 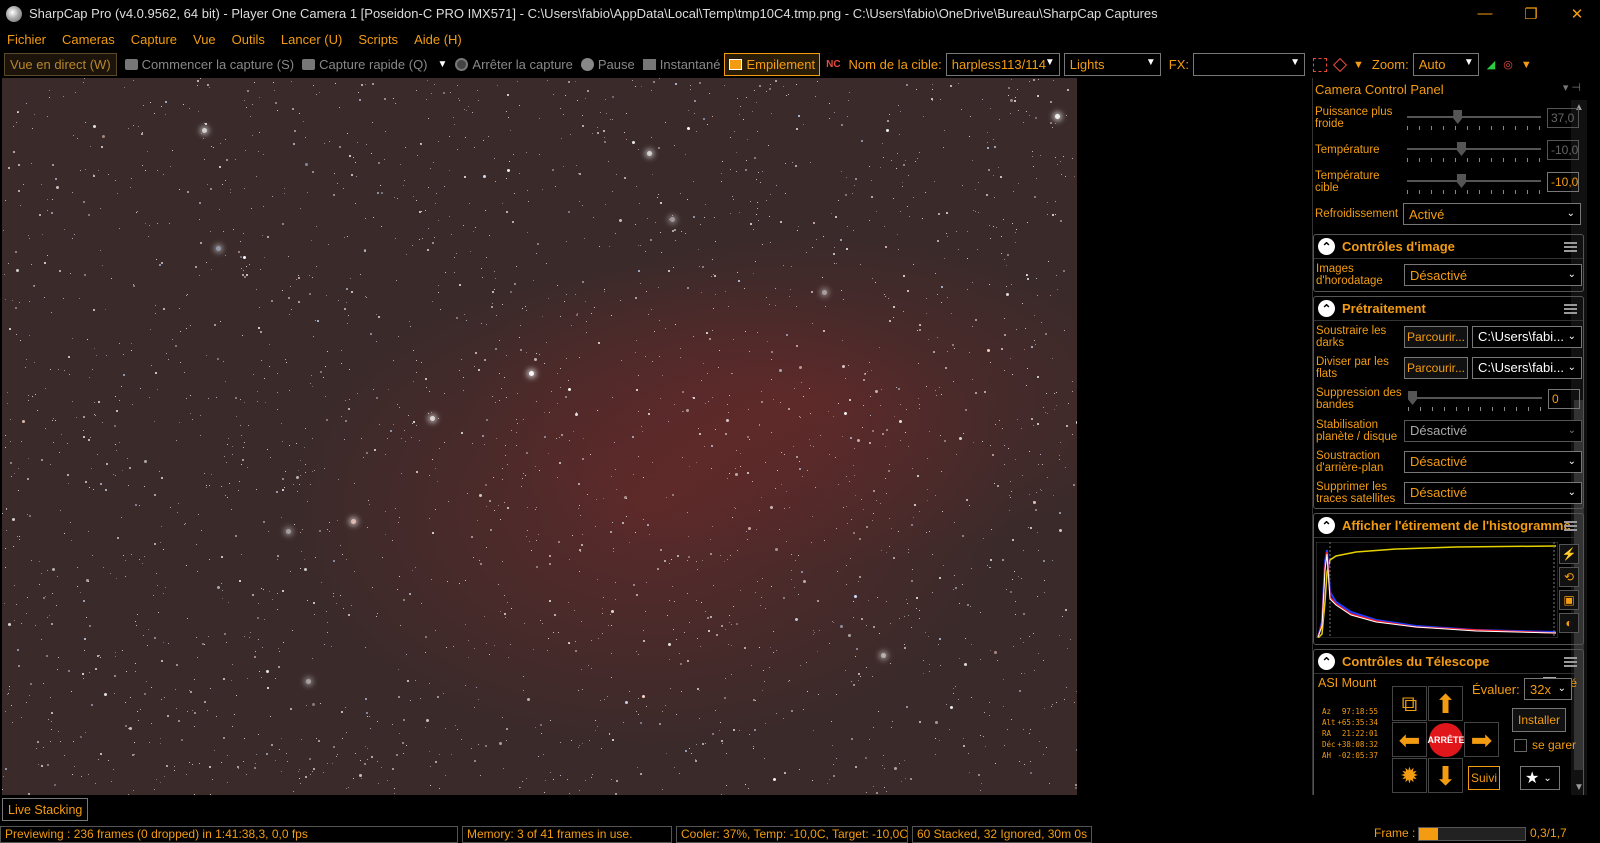 What do you see at coordinates (1493, 430) in the screenshot?
I see `stabilization-select: Désactivé ⌄` at bounding box center [1493, 430].